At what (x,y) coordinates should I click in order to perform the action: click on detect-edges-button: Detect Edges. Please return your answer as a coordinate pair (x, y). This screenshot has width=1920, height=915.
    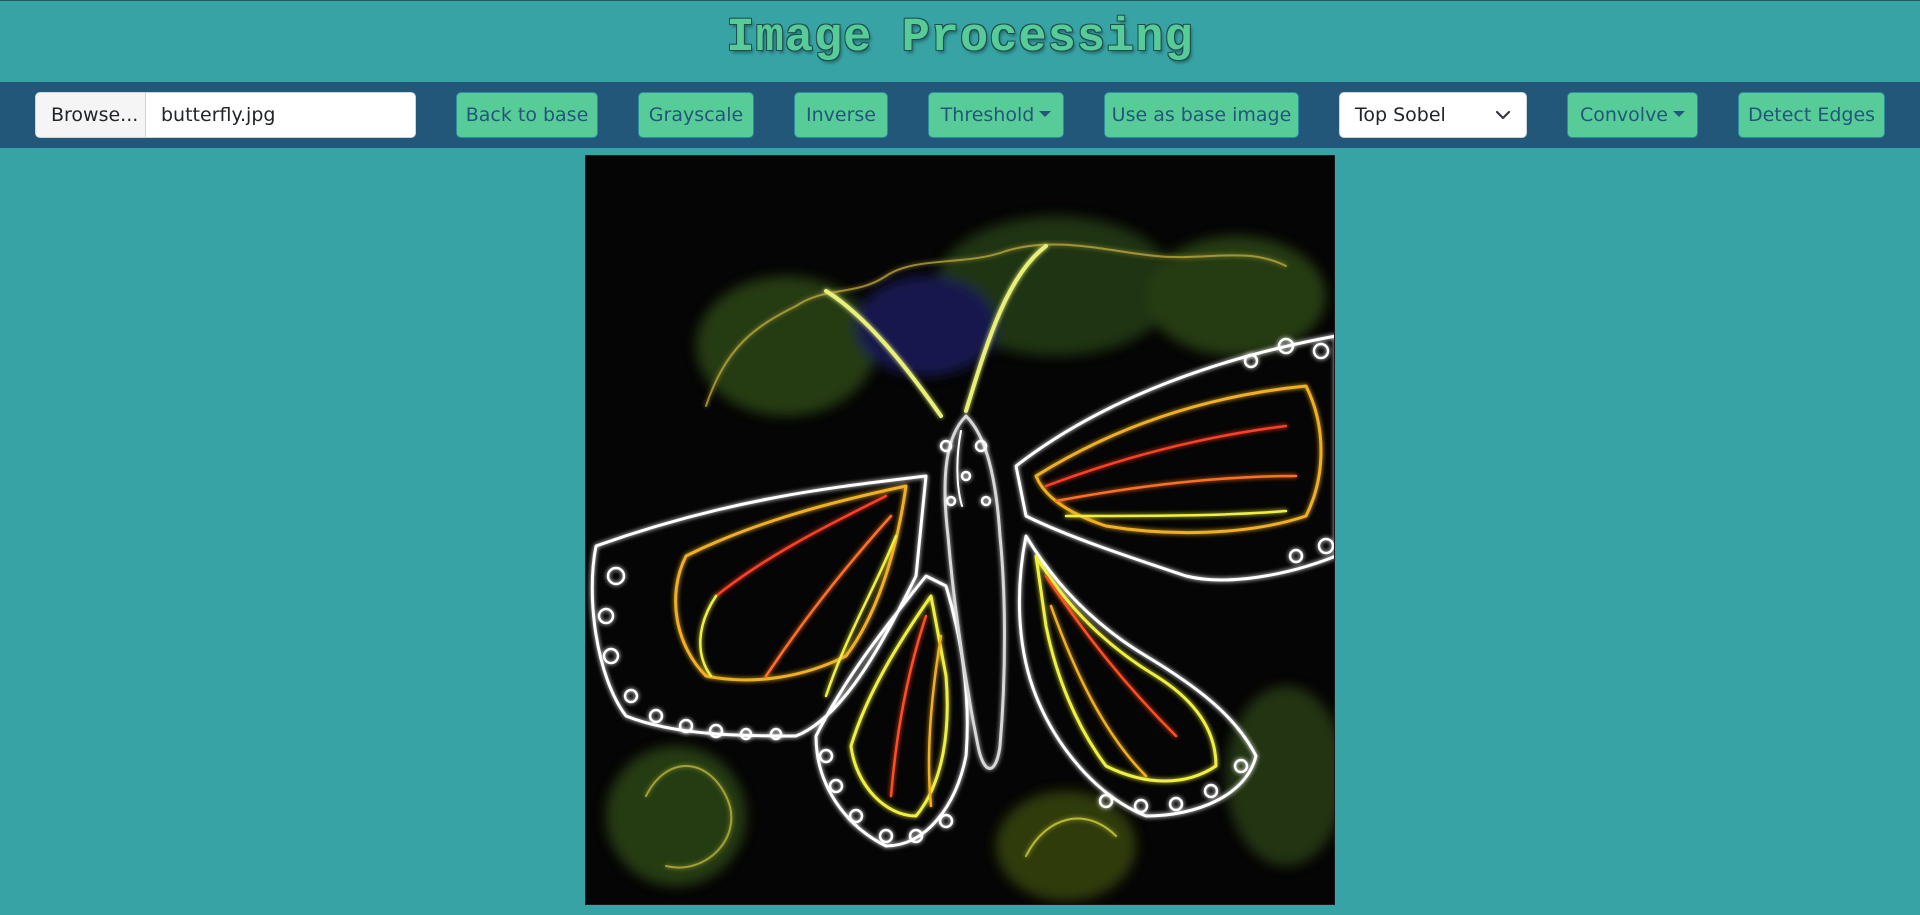
    Looking at the image, I should click on (1811, 115).